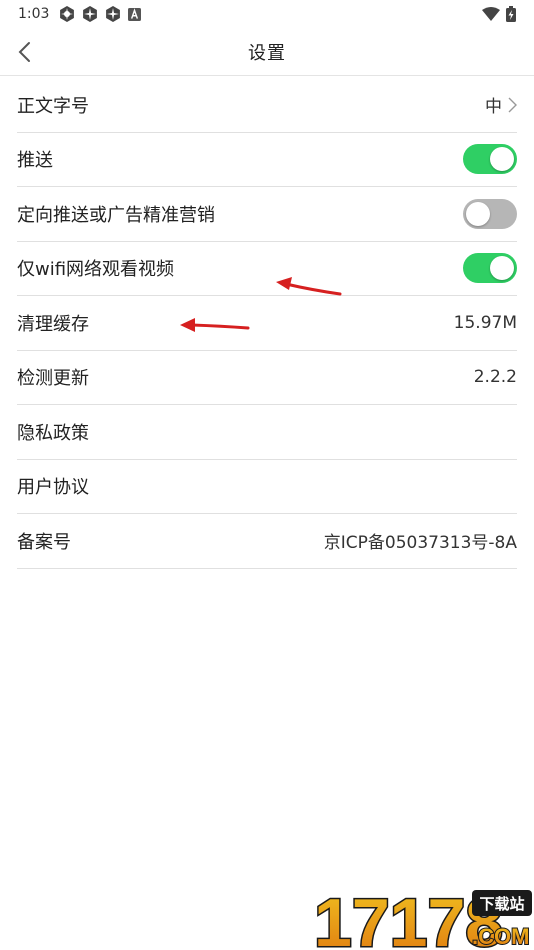  What do you see at coordinates (135, 14) in the screenshot?
I see `a-notification-icon` at bounding box center [135, 14].